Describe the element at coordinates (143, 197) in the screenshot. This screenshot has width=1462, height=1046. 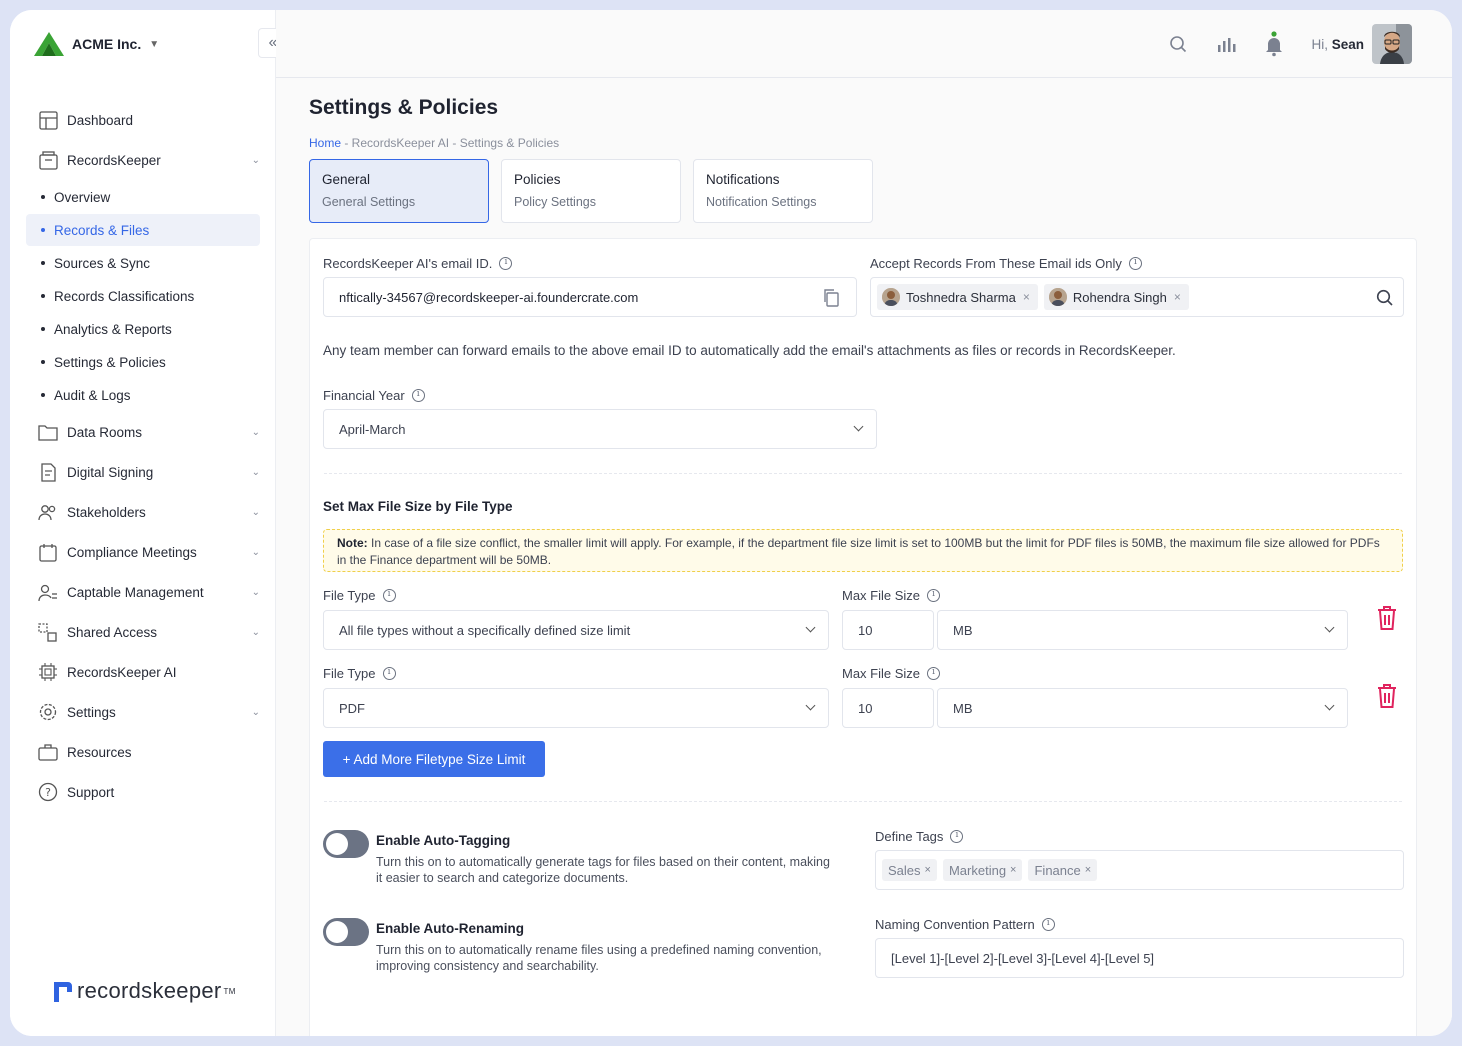
I see `sidebar-subitem-overview: Overview` at that location.